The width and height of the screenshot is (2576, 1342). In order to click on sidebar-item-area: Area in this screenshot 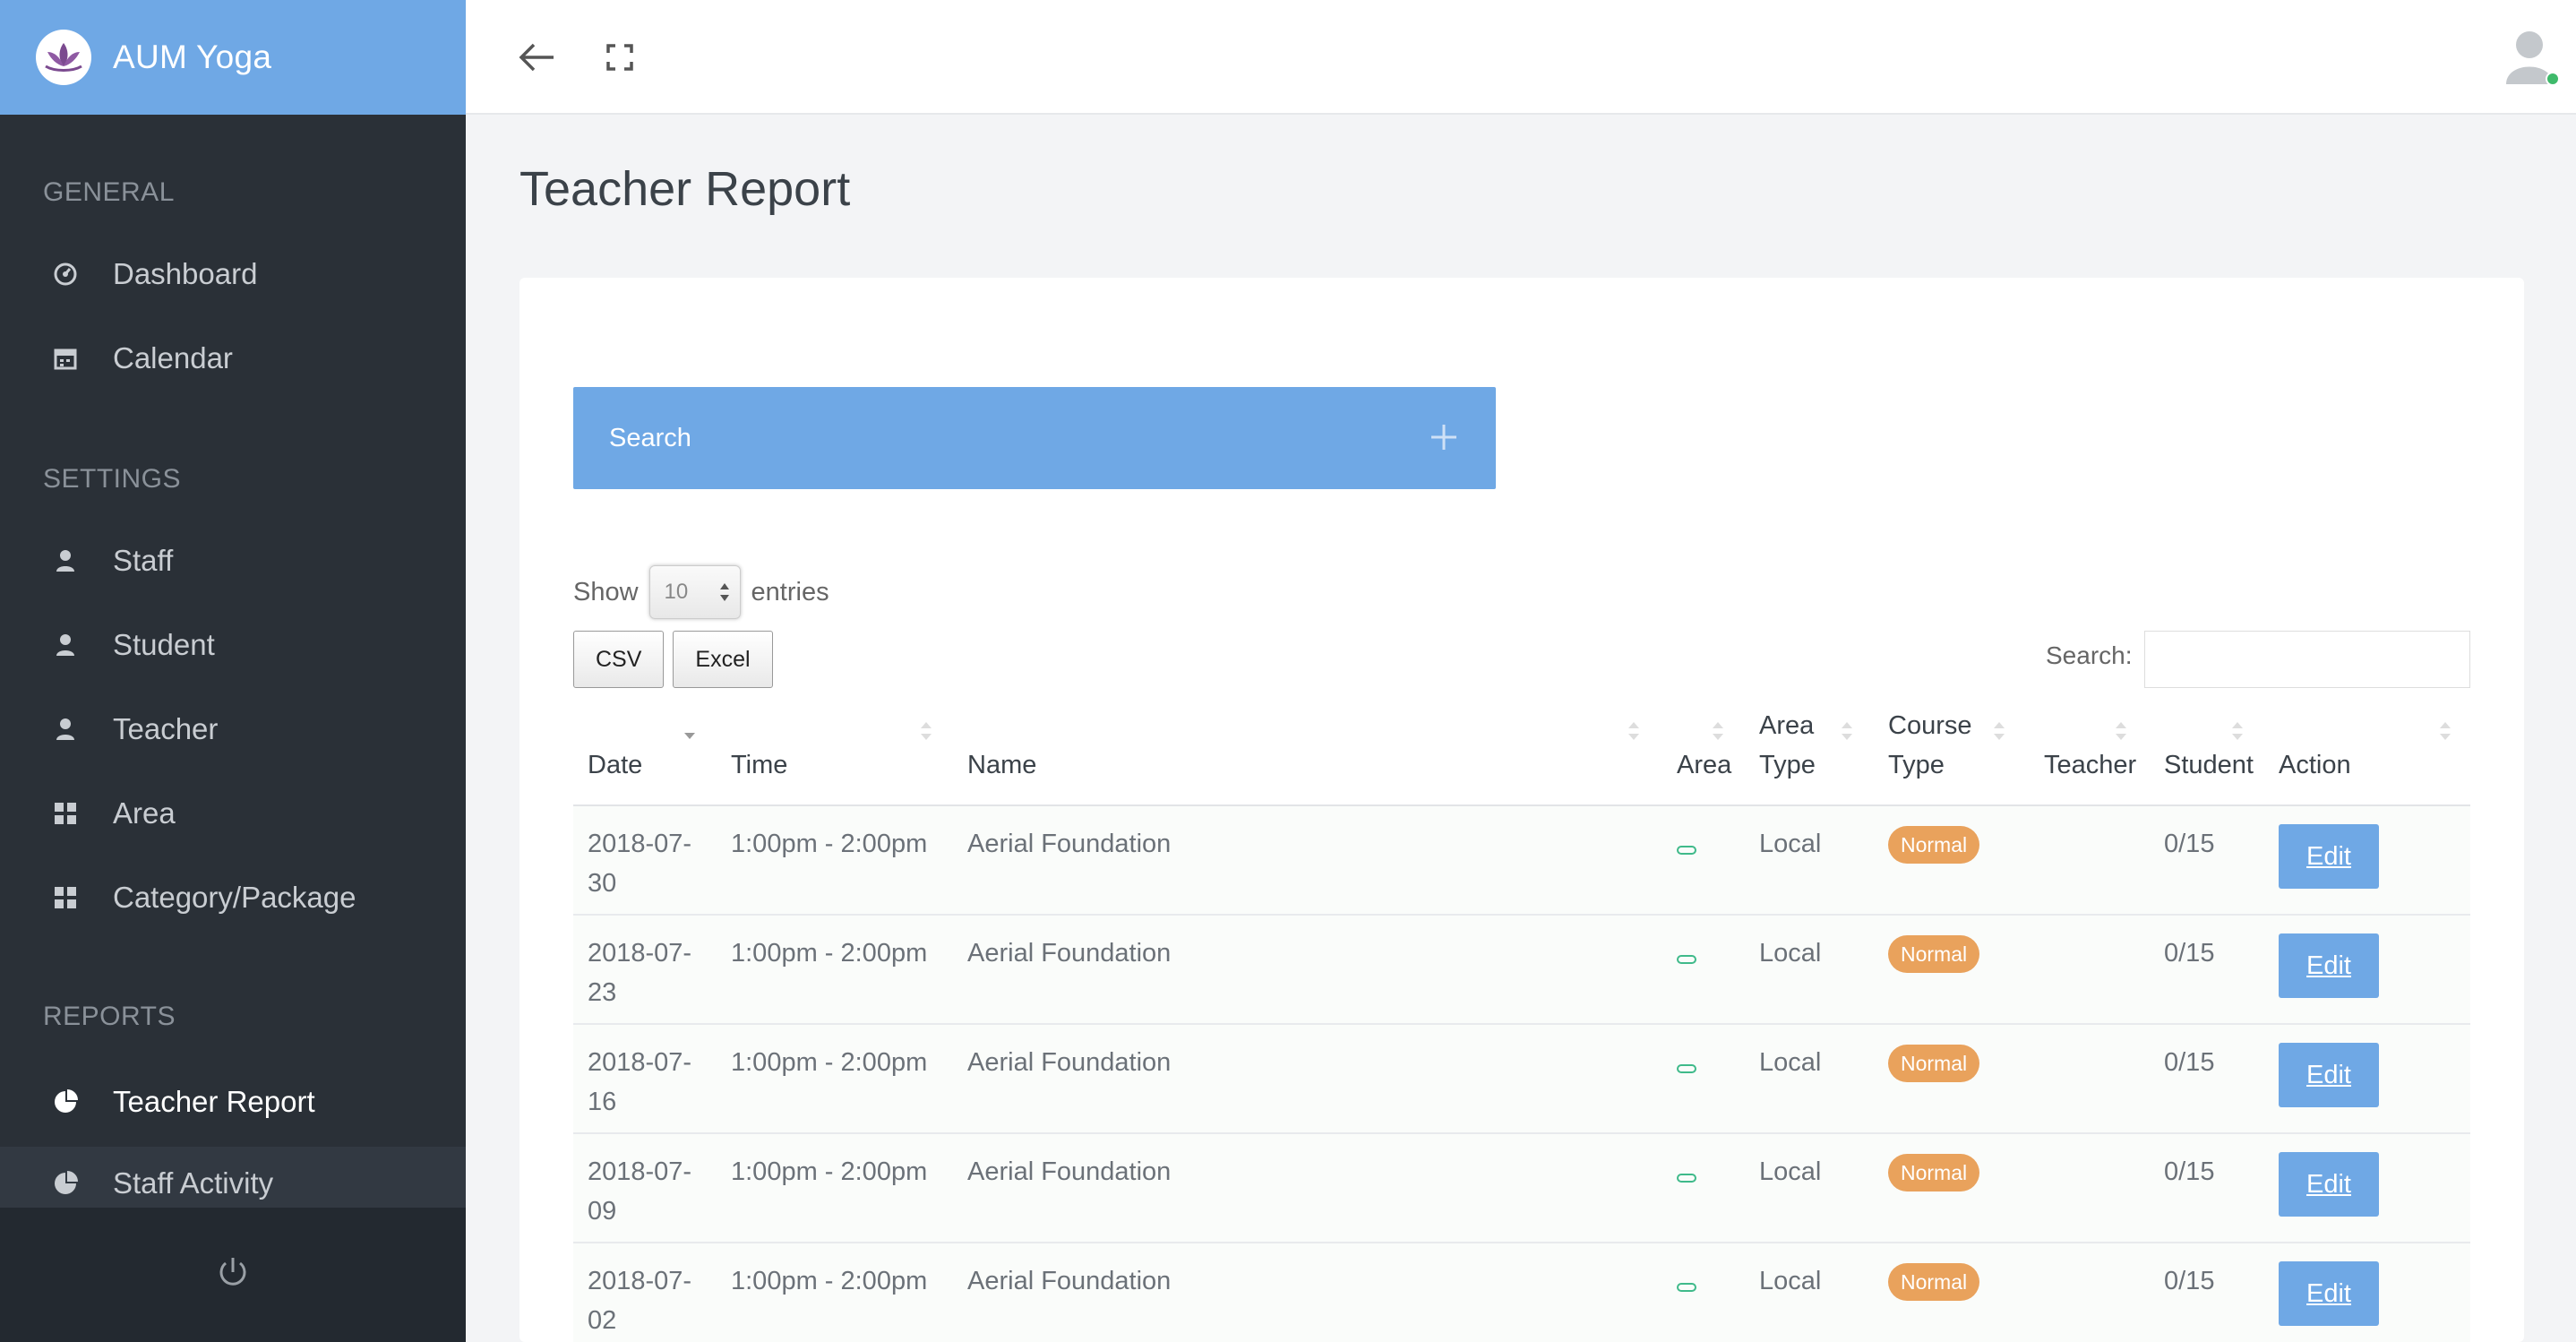, I will do `click(233, 813)`.